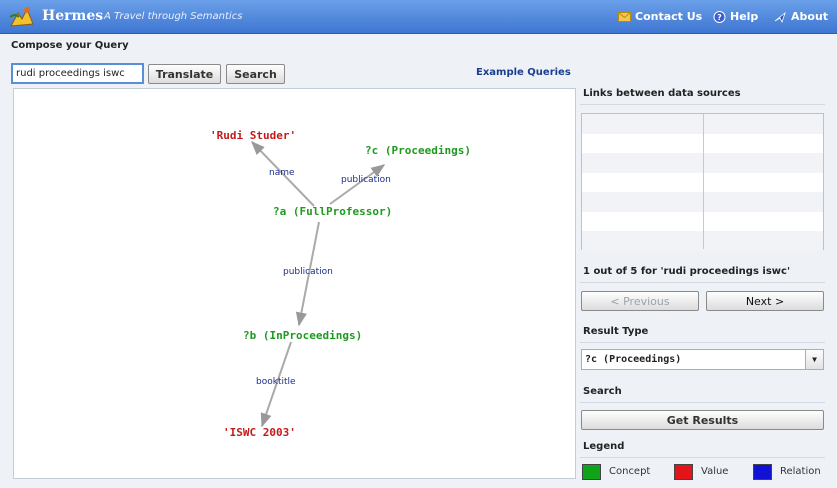 The height and width of the screenshot is (488, 837). What do you see at coordinates (173, 16) in the screenshot?
I see `app-subtitle: A Travel through Semantics` at bounding box center [173, 16].